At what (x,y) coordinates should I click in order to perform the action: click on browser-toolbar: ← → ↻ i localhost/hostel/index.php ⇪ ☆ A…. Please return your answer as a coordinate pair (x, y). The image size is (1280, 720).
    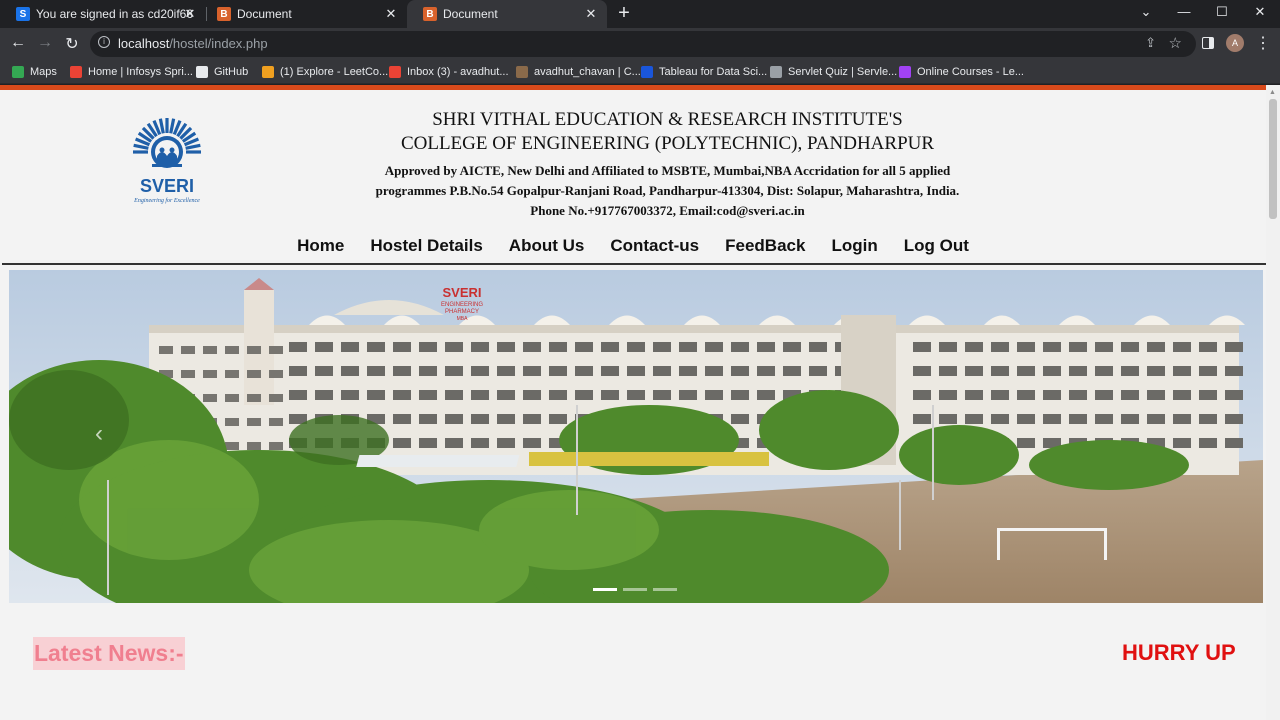
    Looking at the image, I should click on (640, 44).